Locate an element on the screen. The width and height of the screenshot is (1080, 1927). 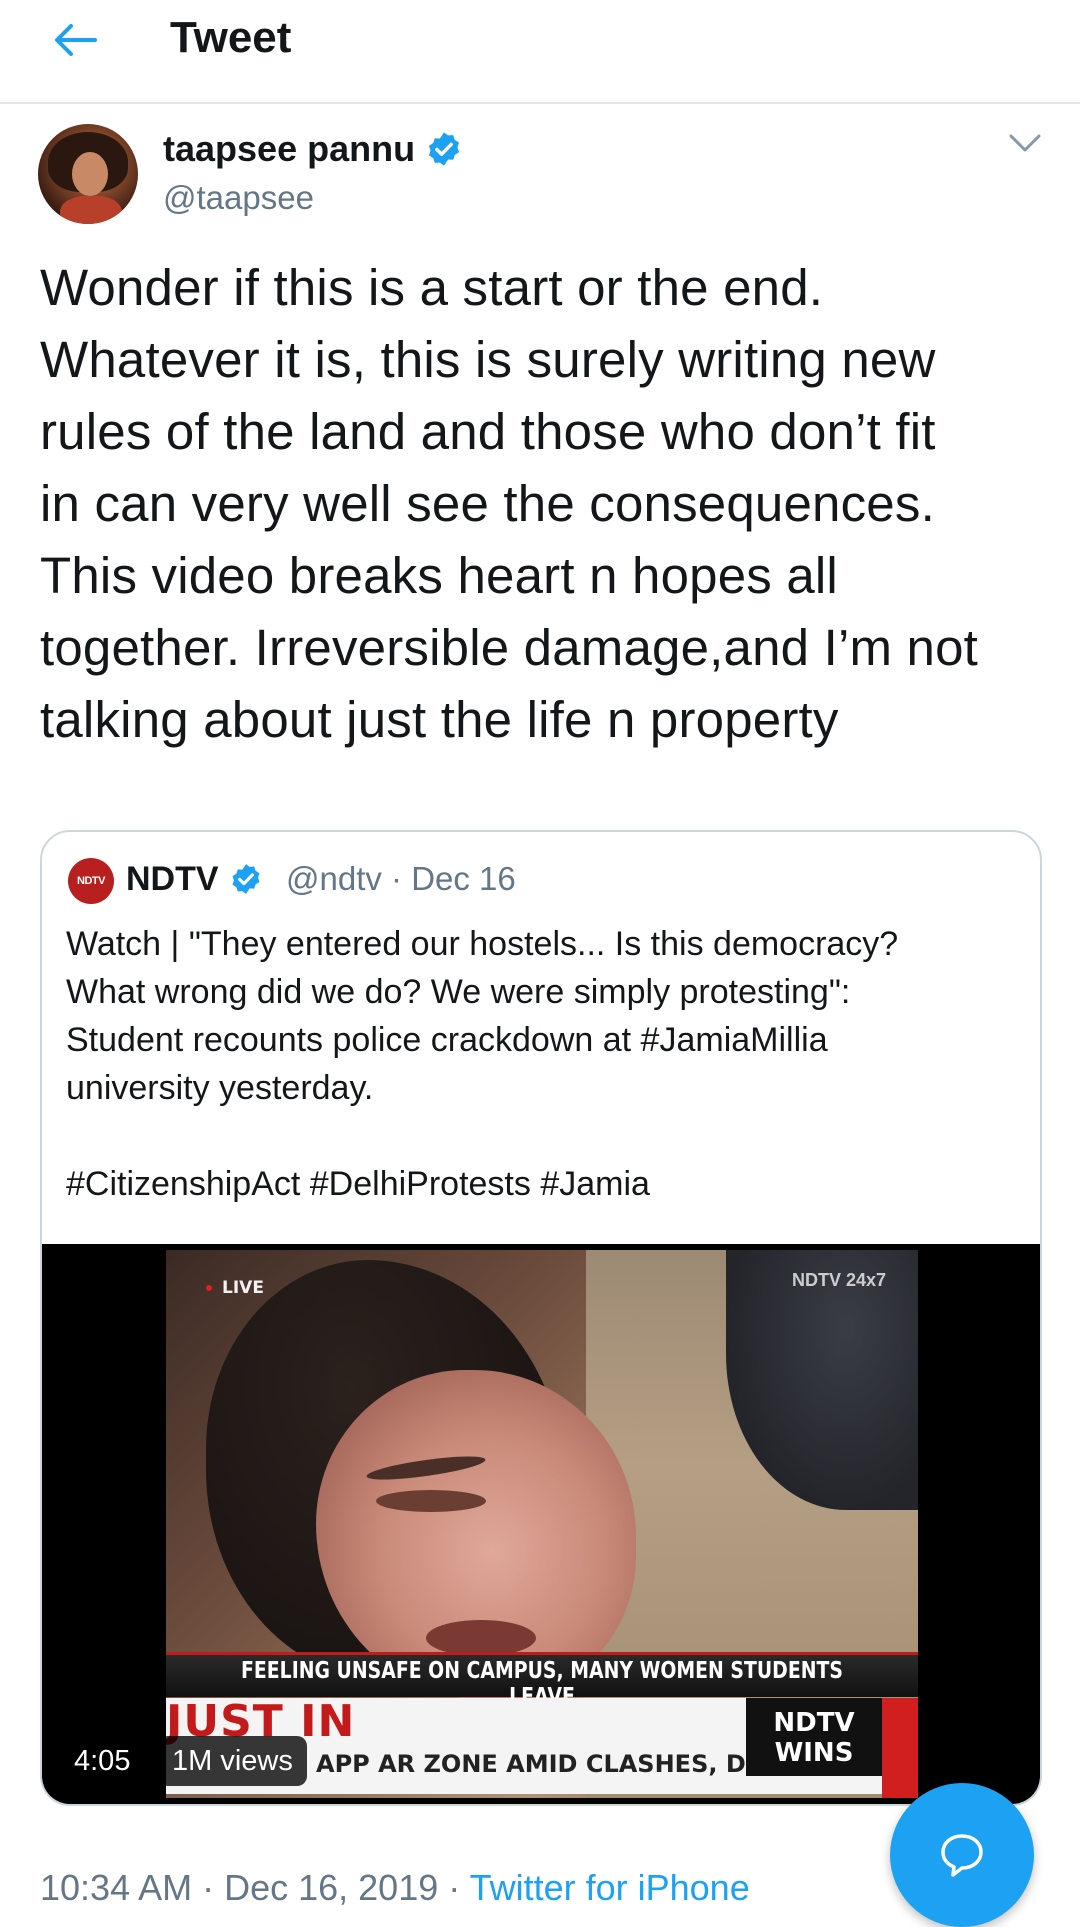
quoted-avatar: NDTV is located at coordinates (91, 881).